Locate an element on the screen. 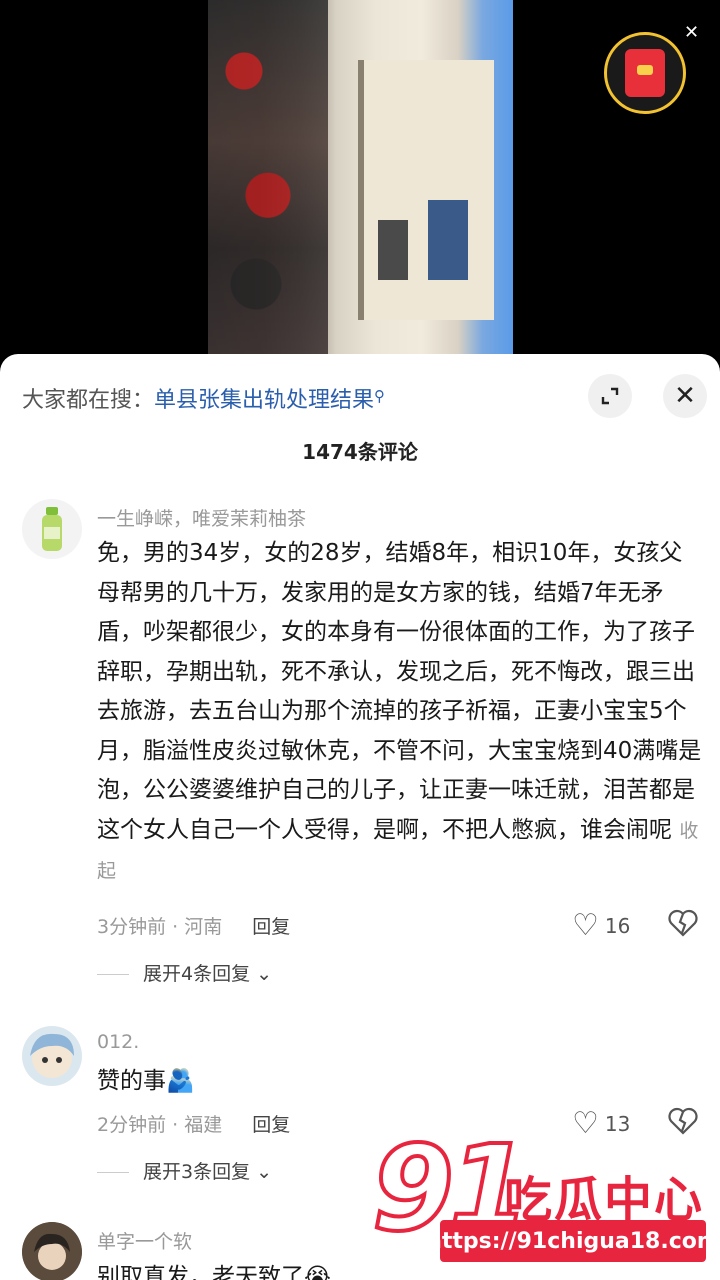 Image resolution: width=720 pixels, height=1280 pixels. broken-heart-icon is located at coordinates (683, 923).